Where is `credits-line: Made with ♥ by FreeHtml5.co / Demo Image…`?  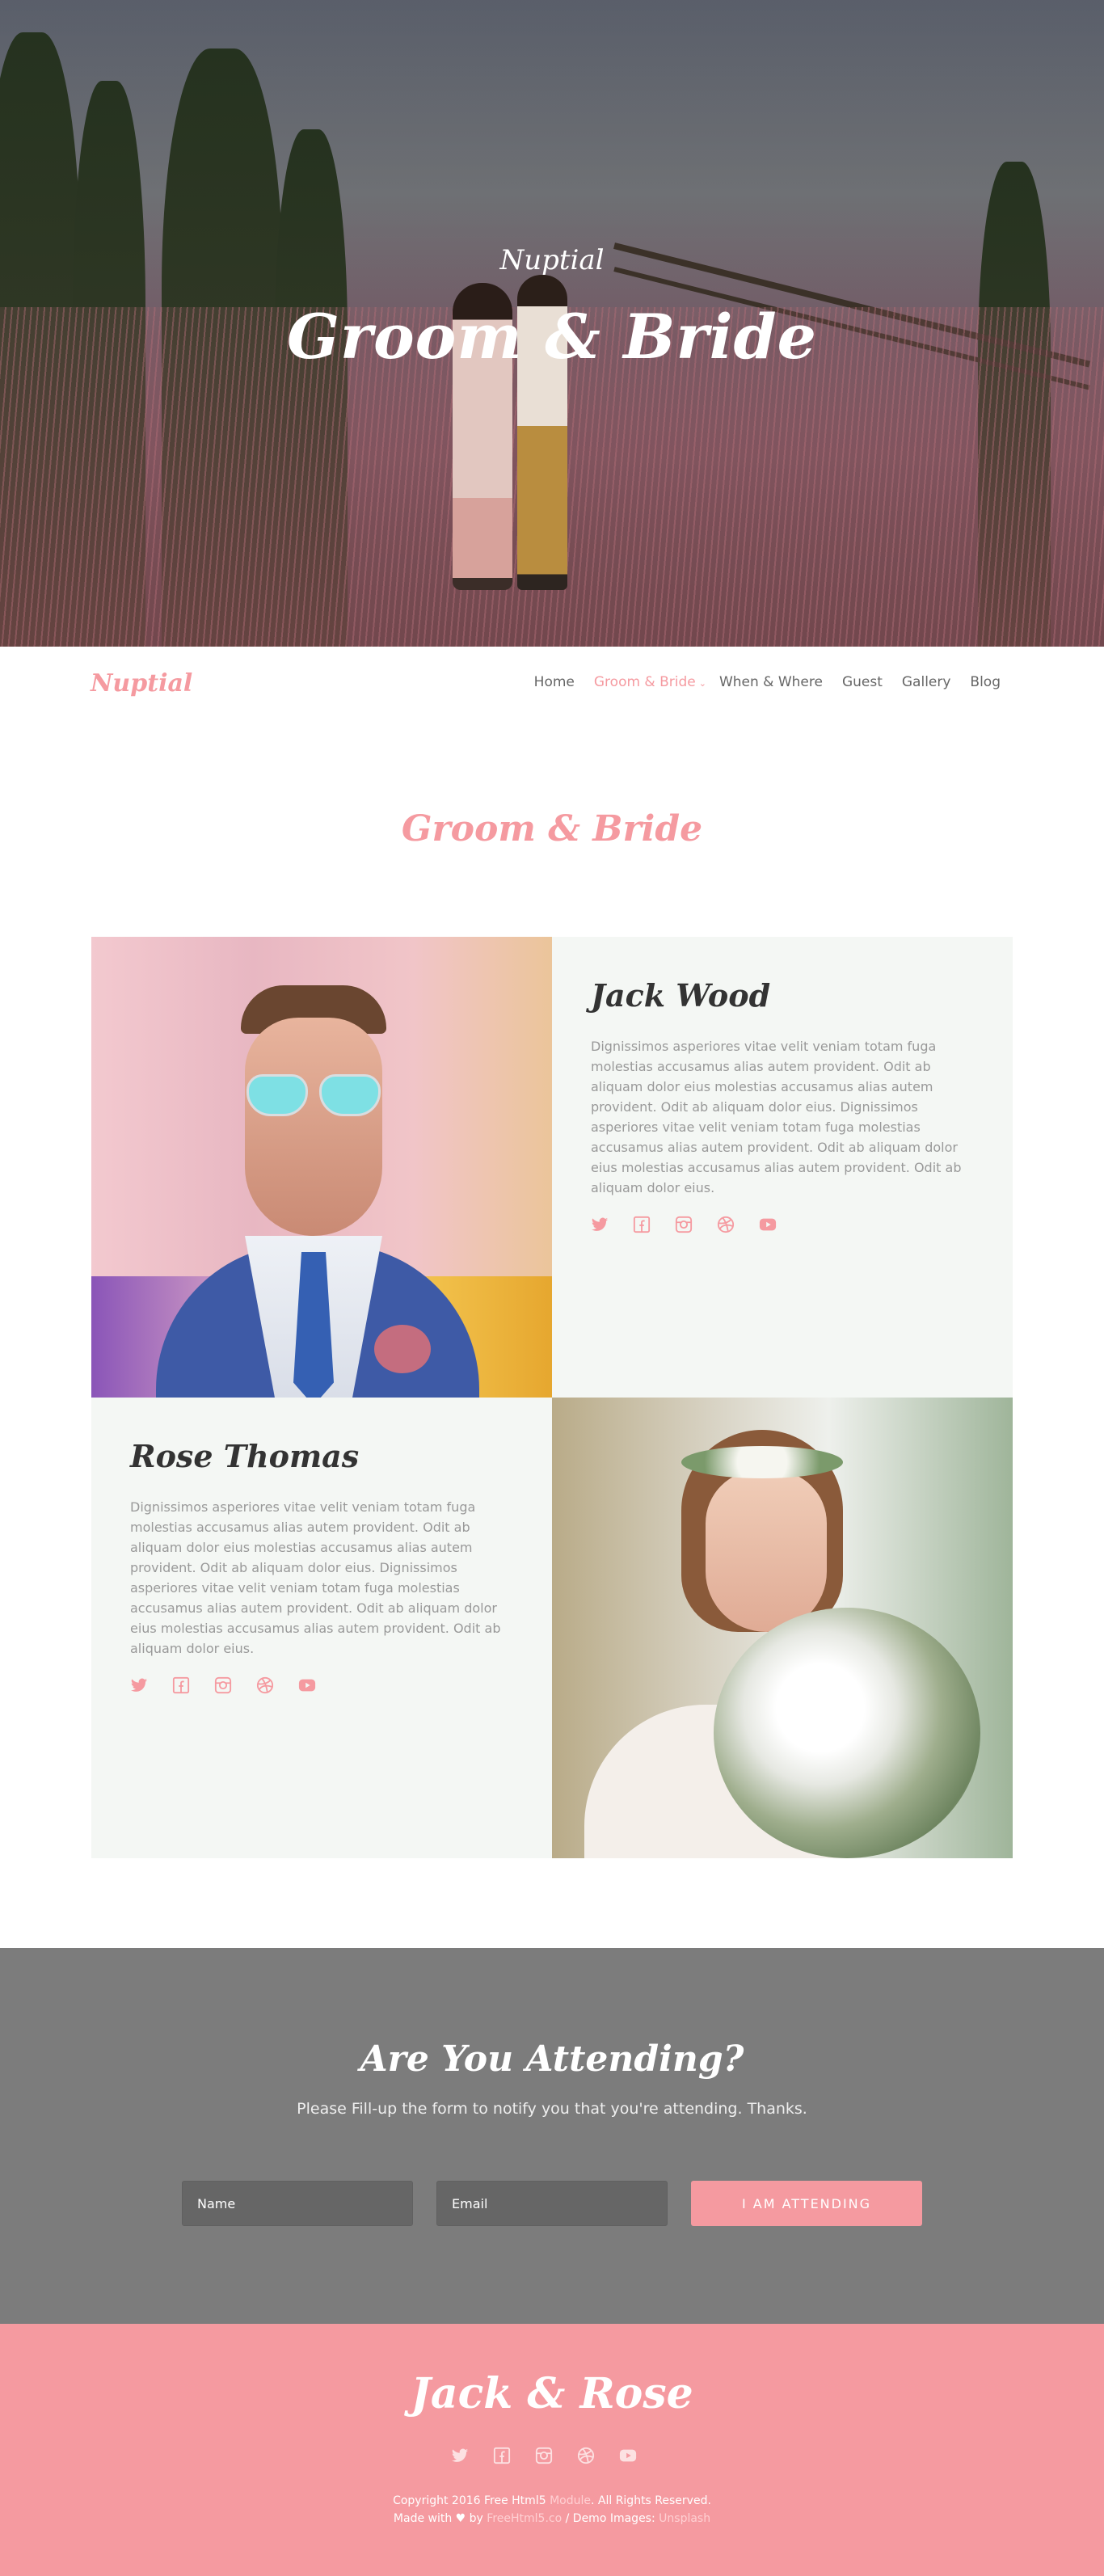 credits-line: Made with ♥ by FreeHtml5.co / Demo Image… is located at coordinates (552, 2519).